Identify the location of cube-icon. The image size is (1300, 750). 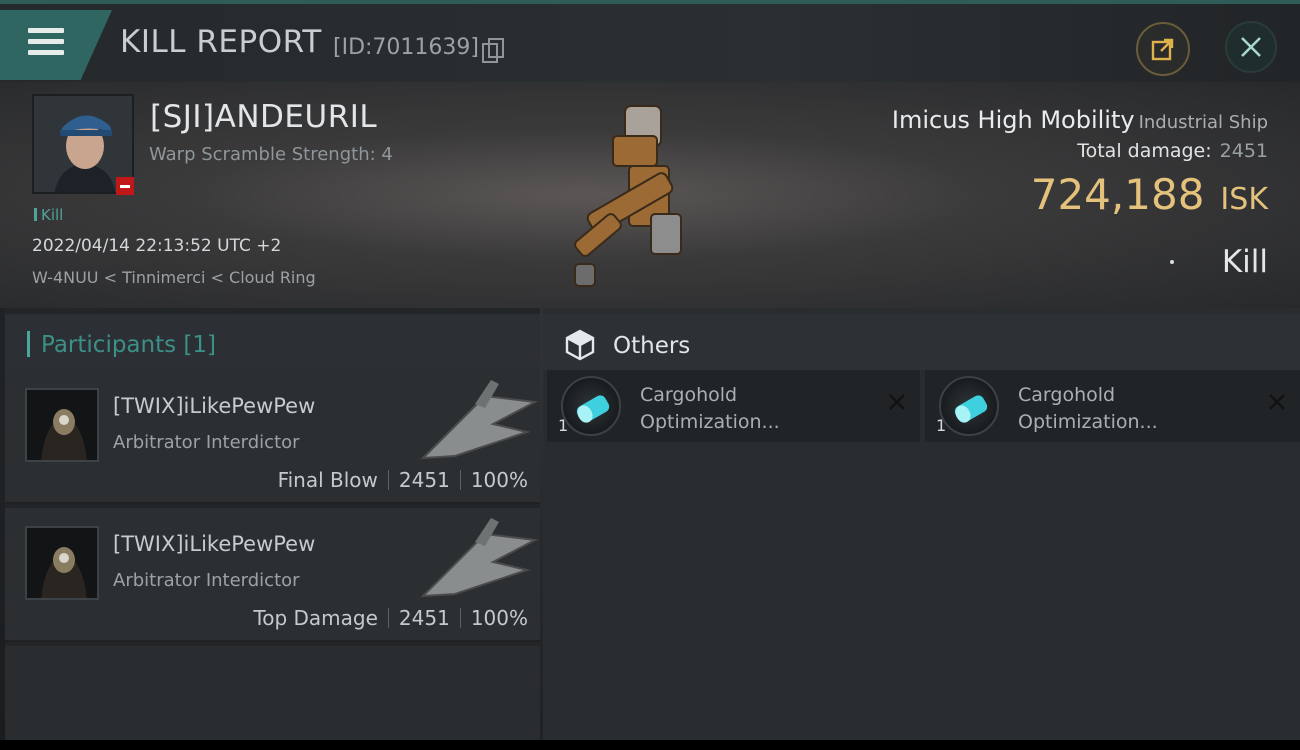
(580, 345).